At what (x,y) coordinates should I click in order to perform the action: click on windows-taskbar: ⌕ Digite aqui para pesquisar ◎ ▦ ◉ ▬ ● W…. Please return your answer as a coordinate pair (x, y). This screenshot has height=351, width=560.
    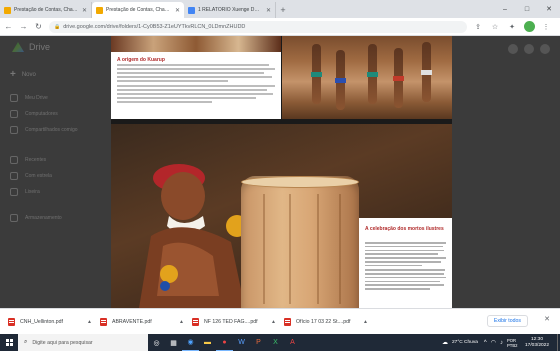
    Looking at the image, I should click on (280, 342).